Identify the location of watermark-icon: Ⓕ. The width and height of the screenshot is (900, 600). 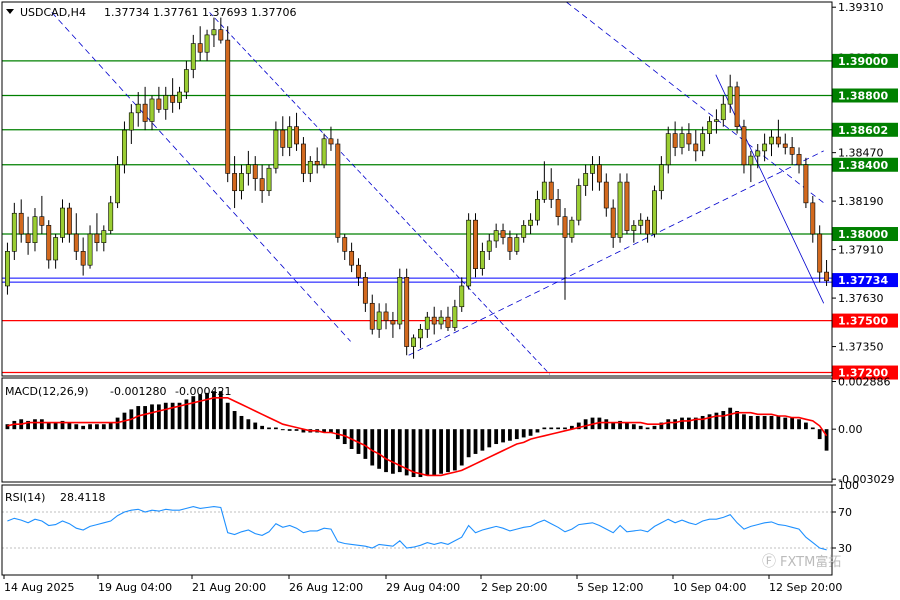
(769, 562).